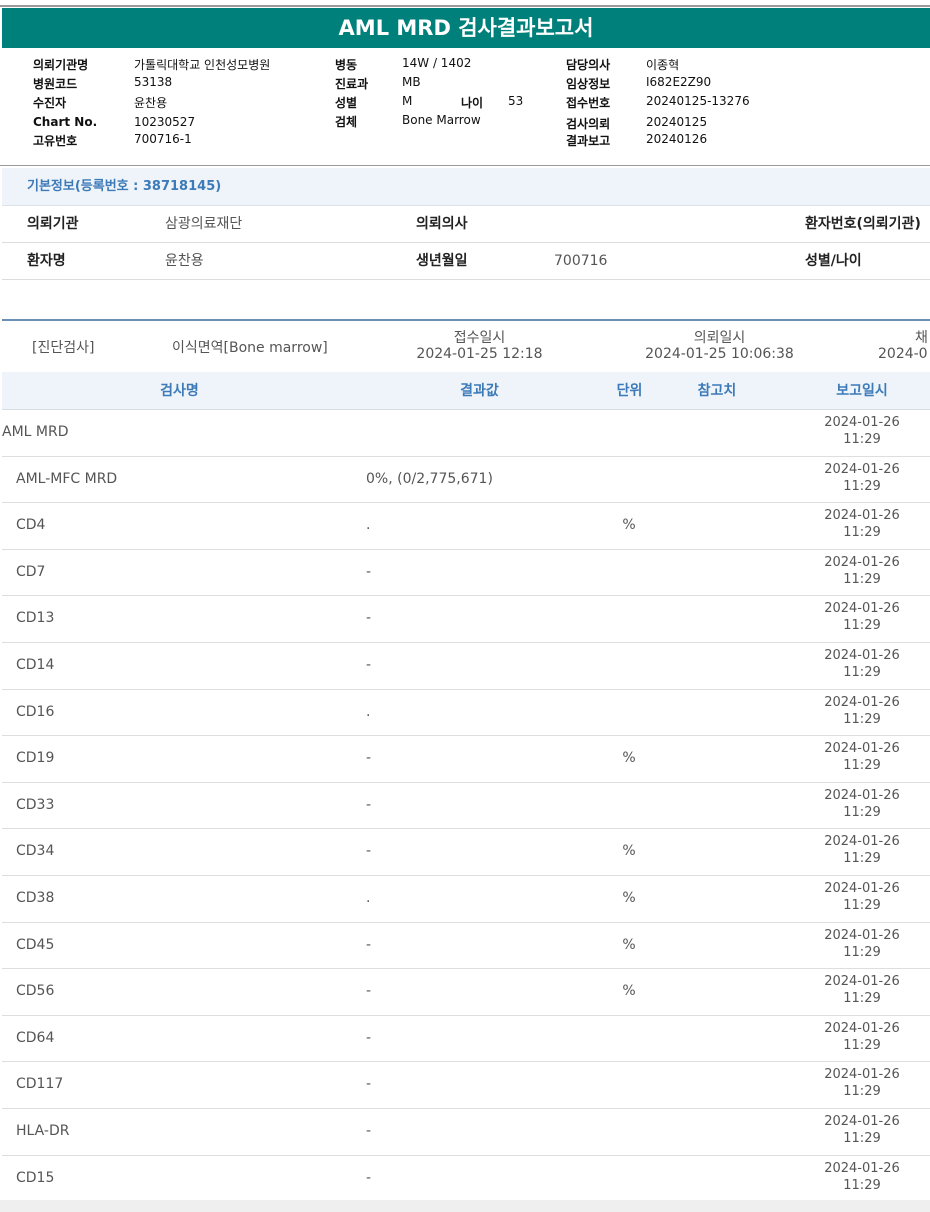 The width and height of the screenshot is (930, 1212). I want to click on info-label: 나이, so click(472, 103).